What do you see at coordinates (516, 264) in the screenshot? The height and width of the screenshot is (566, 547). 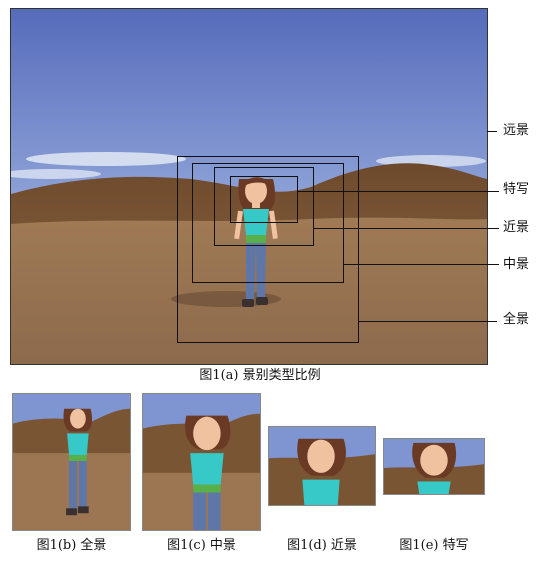 I see `label-medium-shot: 中景` at bounding box center [516, 264].